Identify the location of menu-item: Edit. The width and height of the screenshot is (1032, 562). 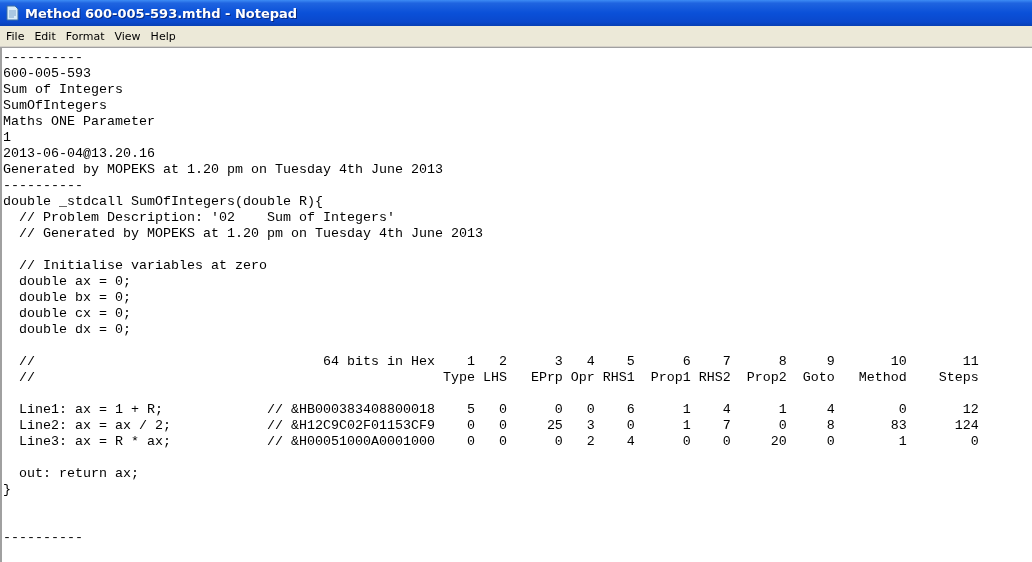
(45, 36).